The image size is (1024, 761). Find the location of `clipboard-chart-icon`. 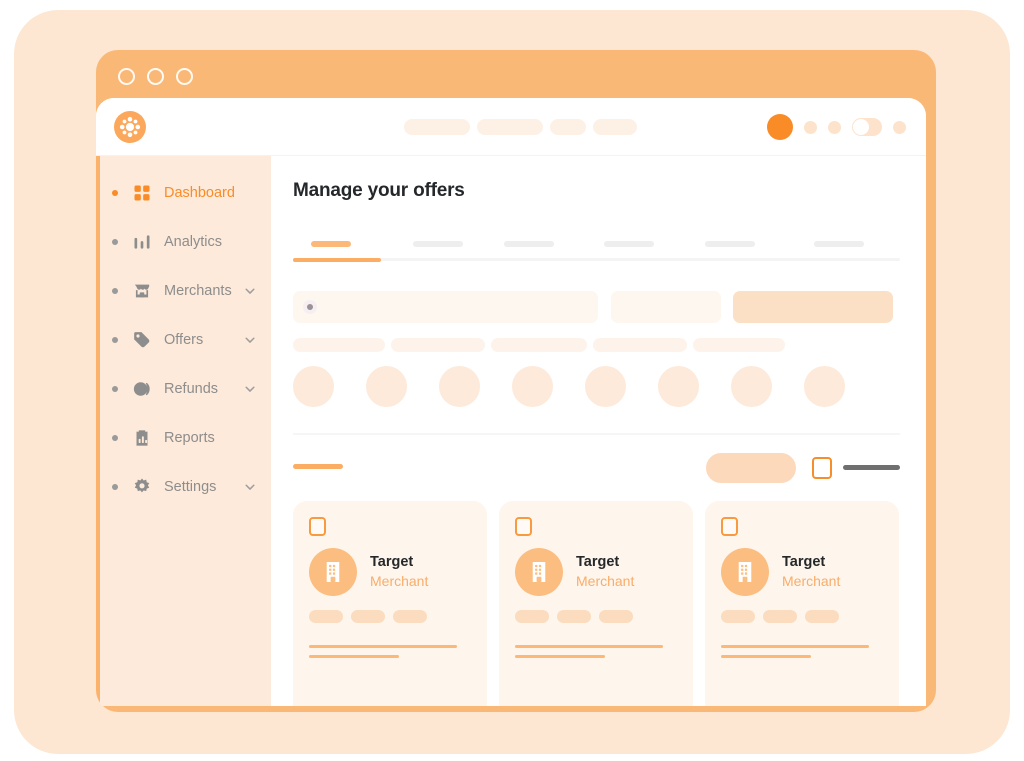

clipboard-chart-icon is located at coordinates (142, 438).